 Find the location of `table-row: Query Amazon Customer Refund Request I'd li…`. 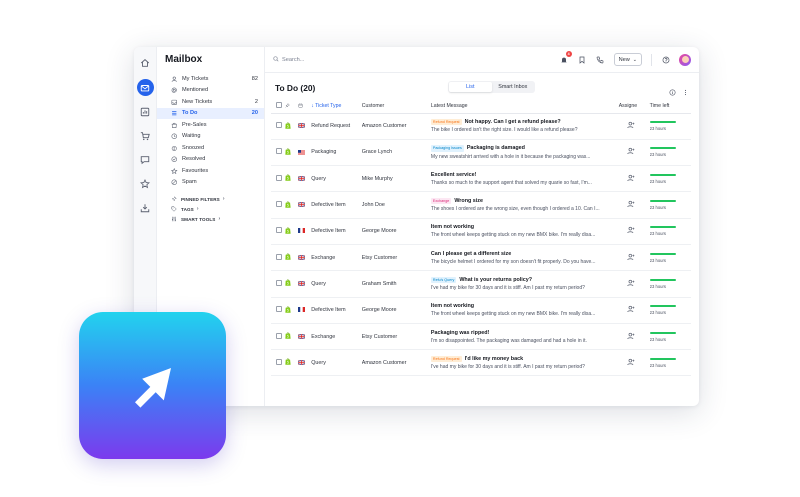

table-row: Query Amazon Customer Refund Request I'd li… is located at coordinates (481, 363).